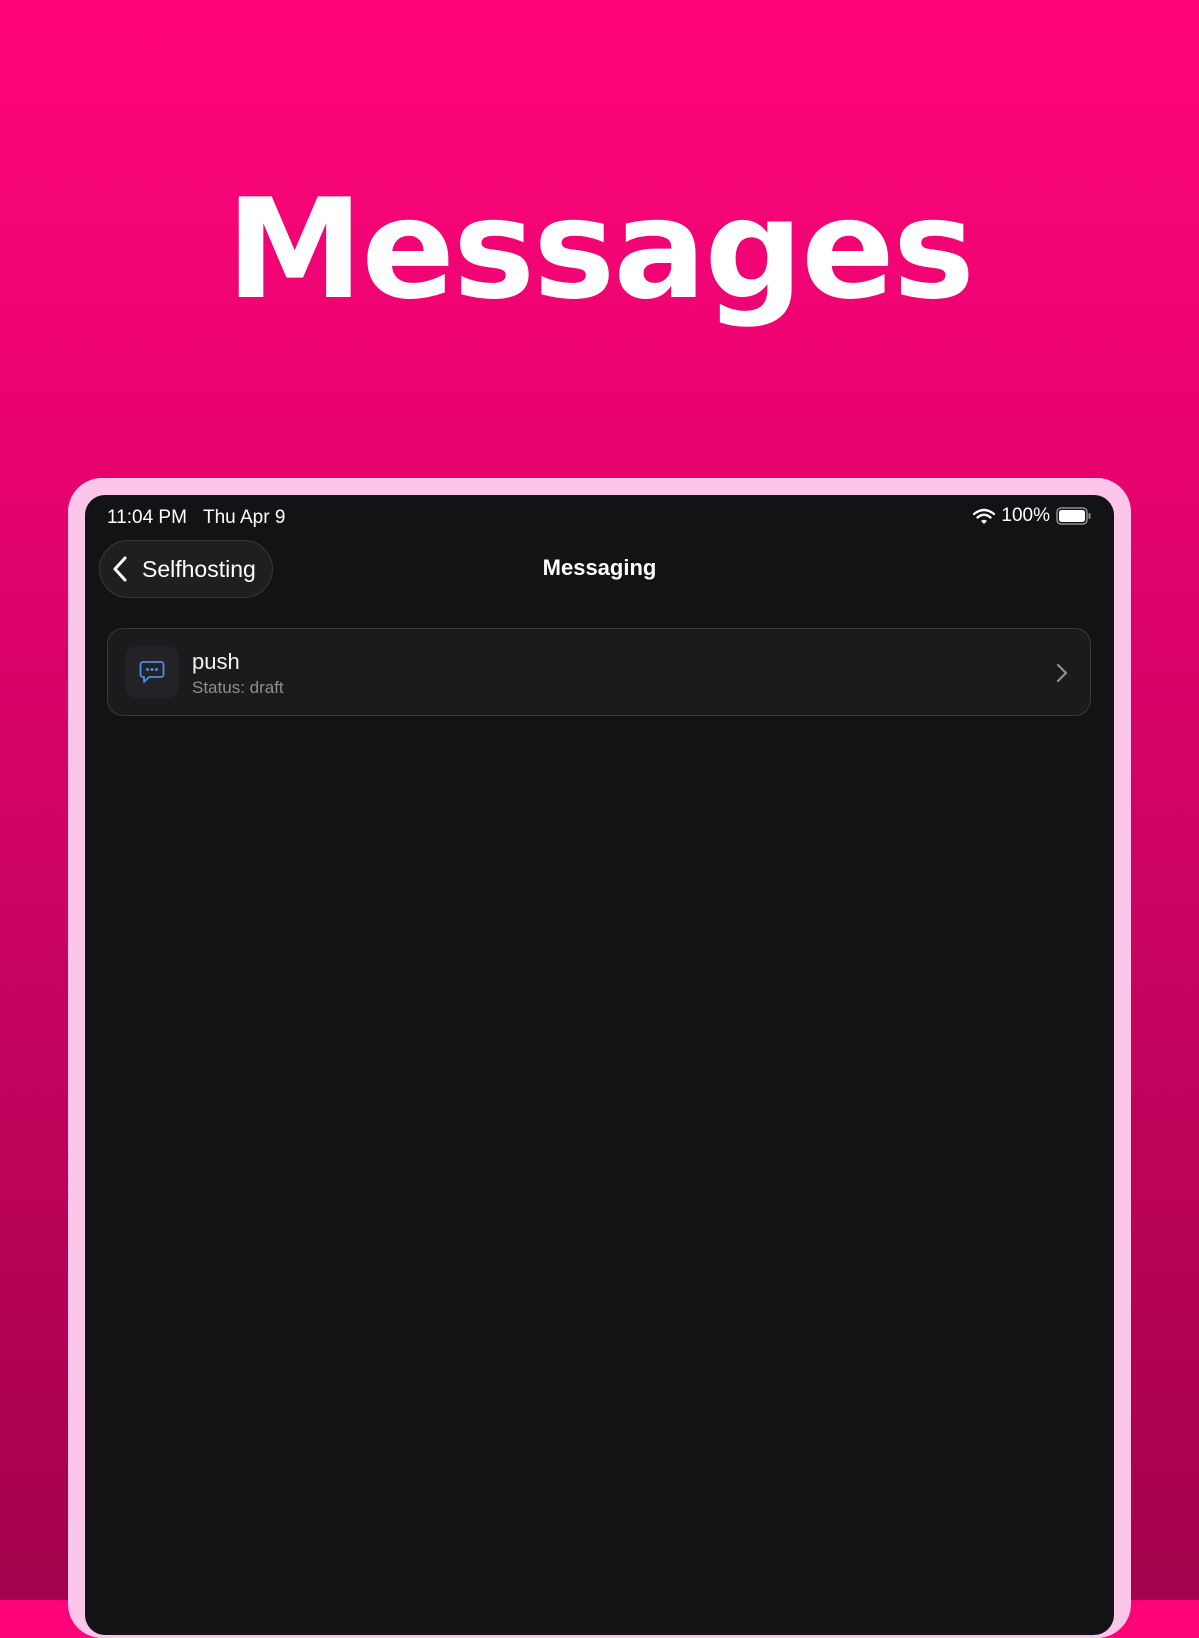 This screenshot has width=1199, height=1638. I want to click on nav-title: Messaging, so click(599, 567).